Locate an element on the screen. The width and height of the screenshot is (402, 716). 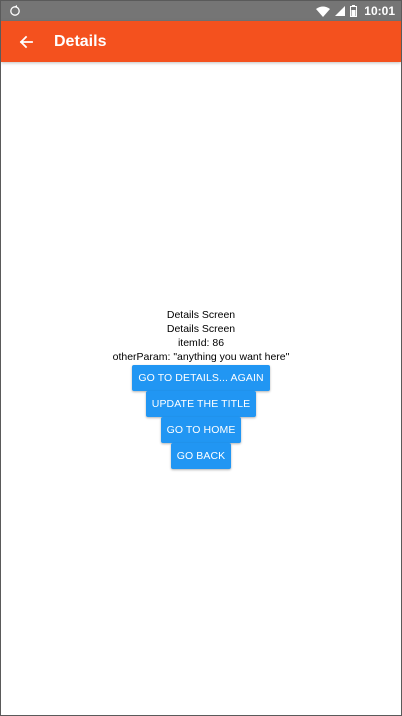
go-to-details-again-button: GO TO DETAILS... AGAIN is located at coordinates (201, 378).